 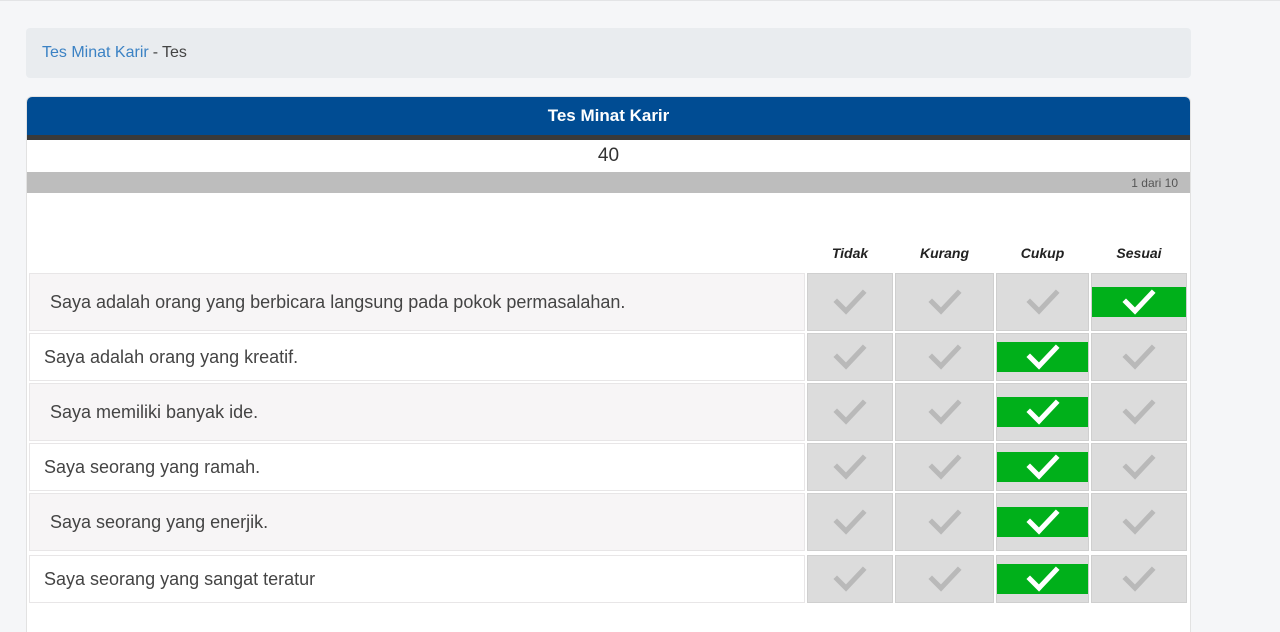 I want to click on column-header-cukup: Cukup, so click(x=1042, y=253).